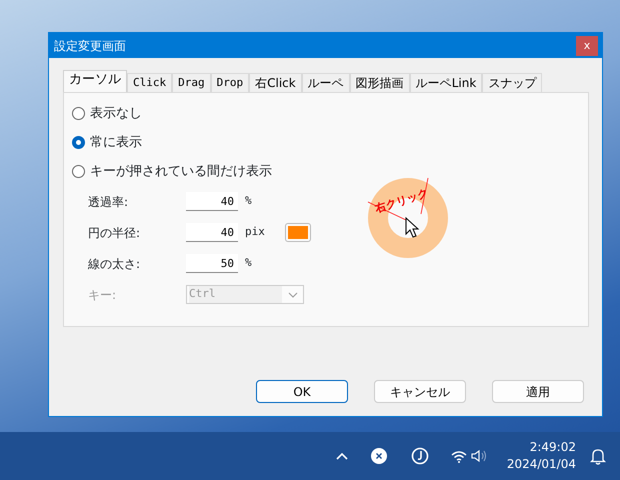 The image size is (620, 480). What do you see at coordinates (230, 82) in the screenshot?
I see `tab: Drop` at bounding box center [230, 82].